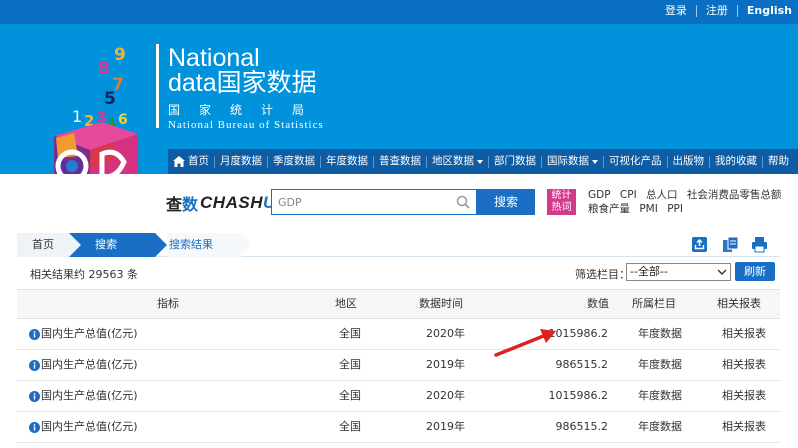  I want to click on hot-word-link: PMI, so click(648, 209).